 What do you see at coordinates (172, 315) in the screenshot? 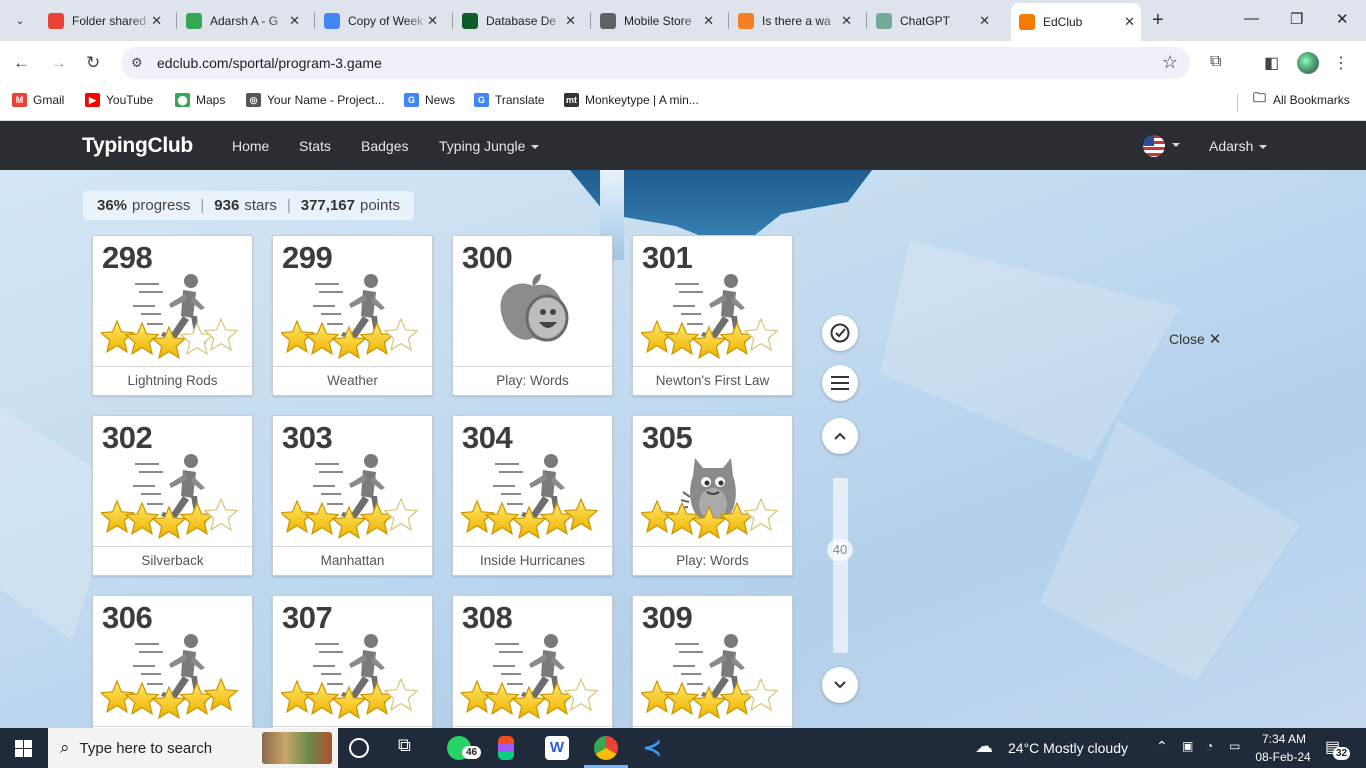
I see `lesson-card: 298 Lightning Rods` at bounding box center [172, 315].